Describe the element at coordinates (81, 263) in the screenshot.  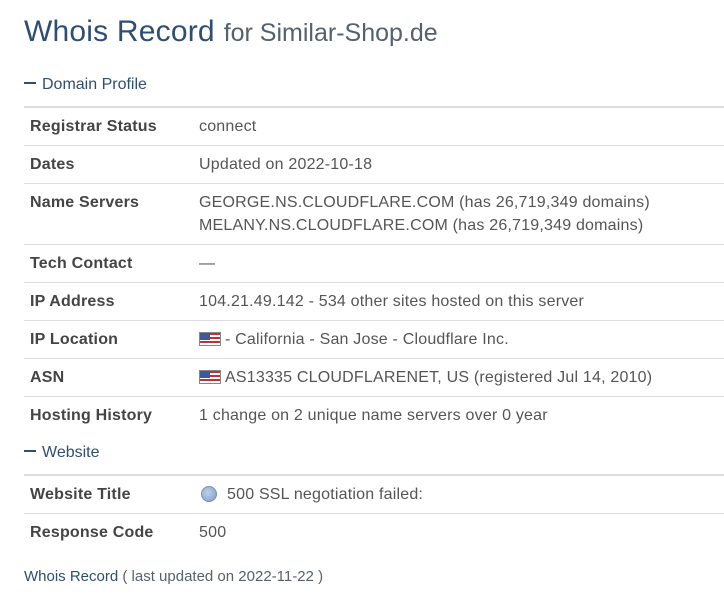
I see `row-label-tech-contact: Tech Contact` at that location.